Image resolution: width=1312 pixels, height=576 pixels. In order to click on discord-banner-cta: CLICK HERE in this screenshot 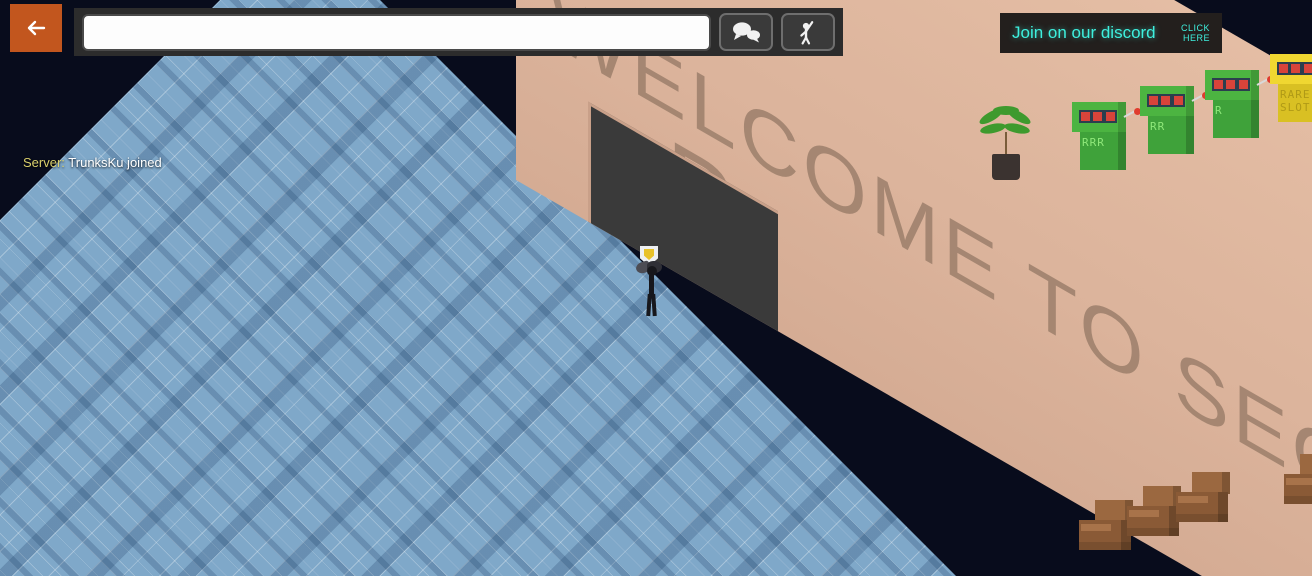, I will do `click(1195, 33)`.